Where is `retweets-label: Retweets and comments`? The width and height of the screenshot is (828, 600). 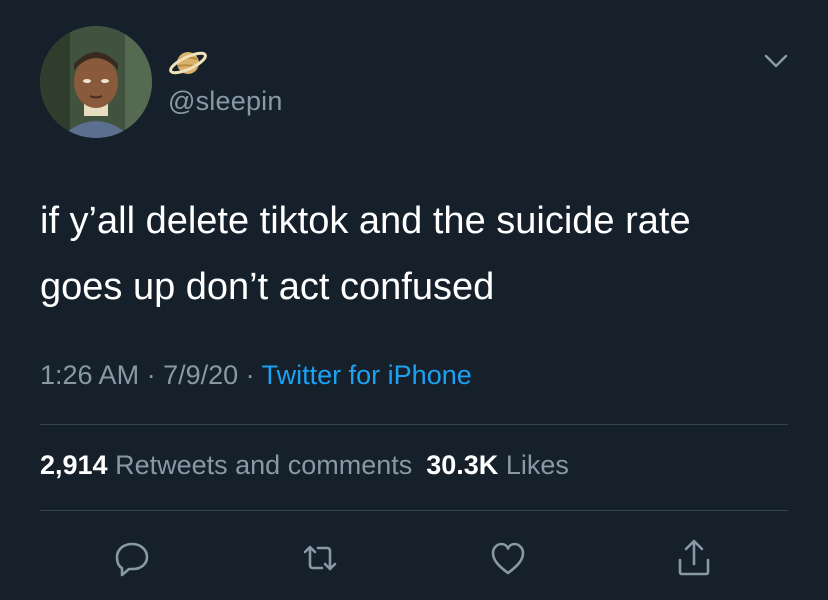 retweets-label: Retweets and comments is located at coordinates (264, 465).